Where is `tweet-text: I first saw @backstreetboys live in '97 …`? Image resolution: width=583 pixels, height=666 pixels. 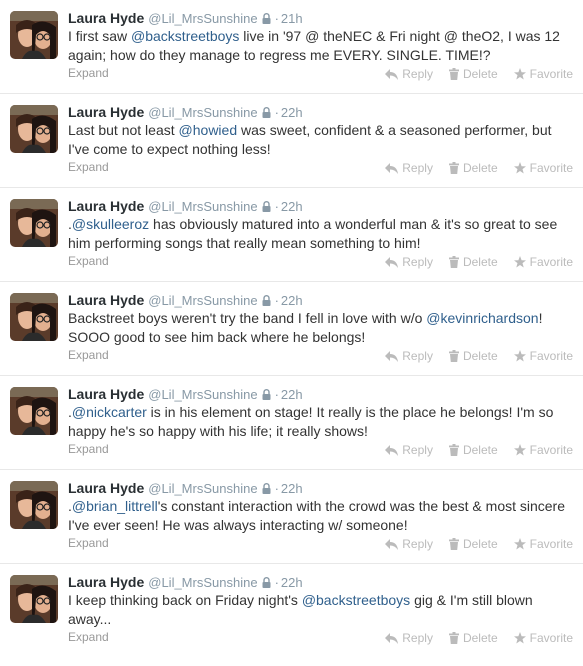
tweet-text: I first saw @backstreetboys live in '97 … is located at coordinates (319, 46).